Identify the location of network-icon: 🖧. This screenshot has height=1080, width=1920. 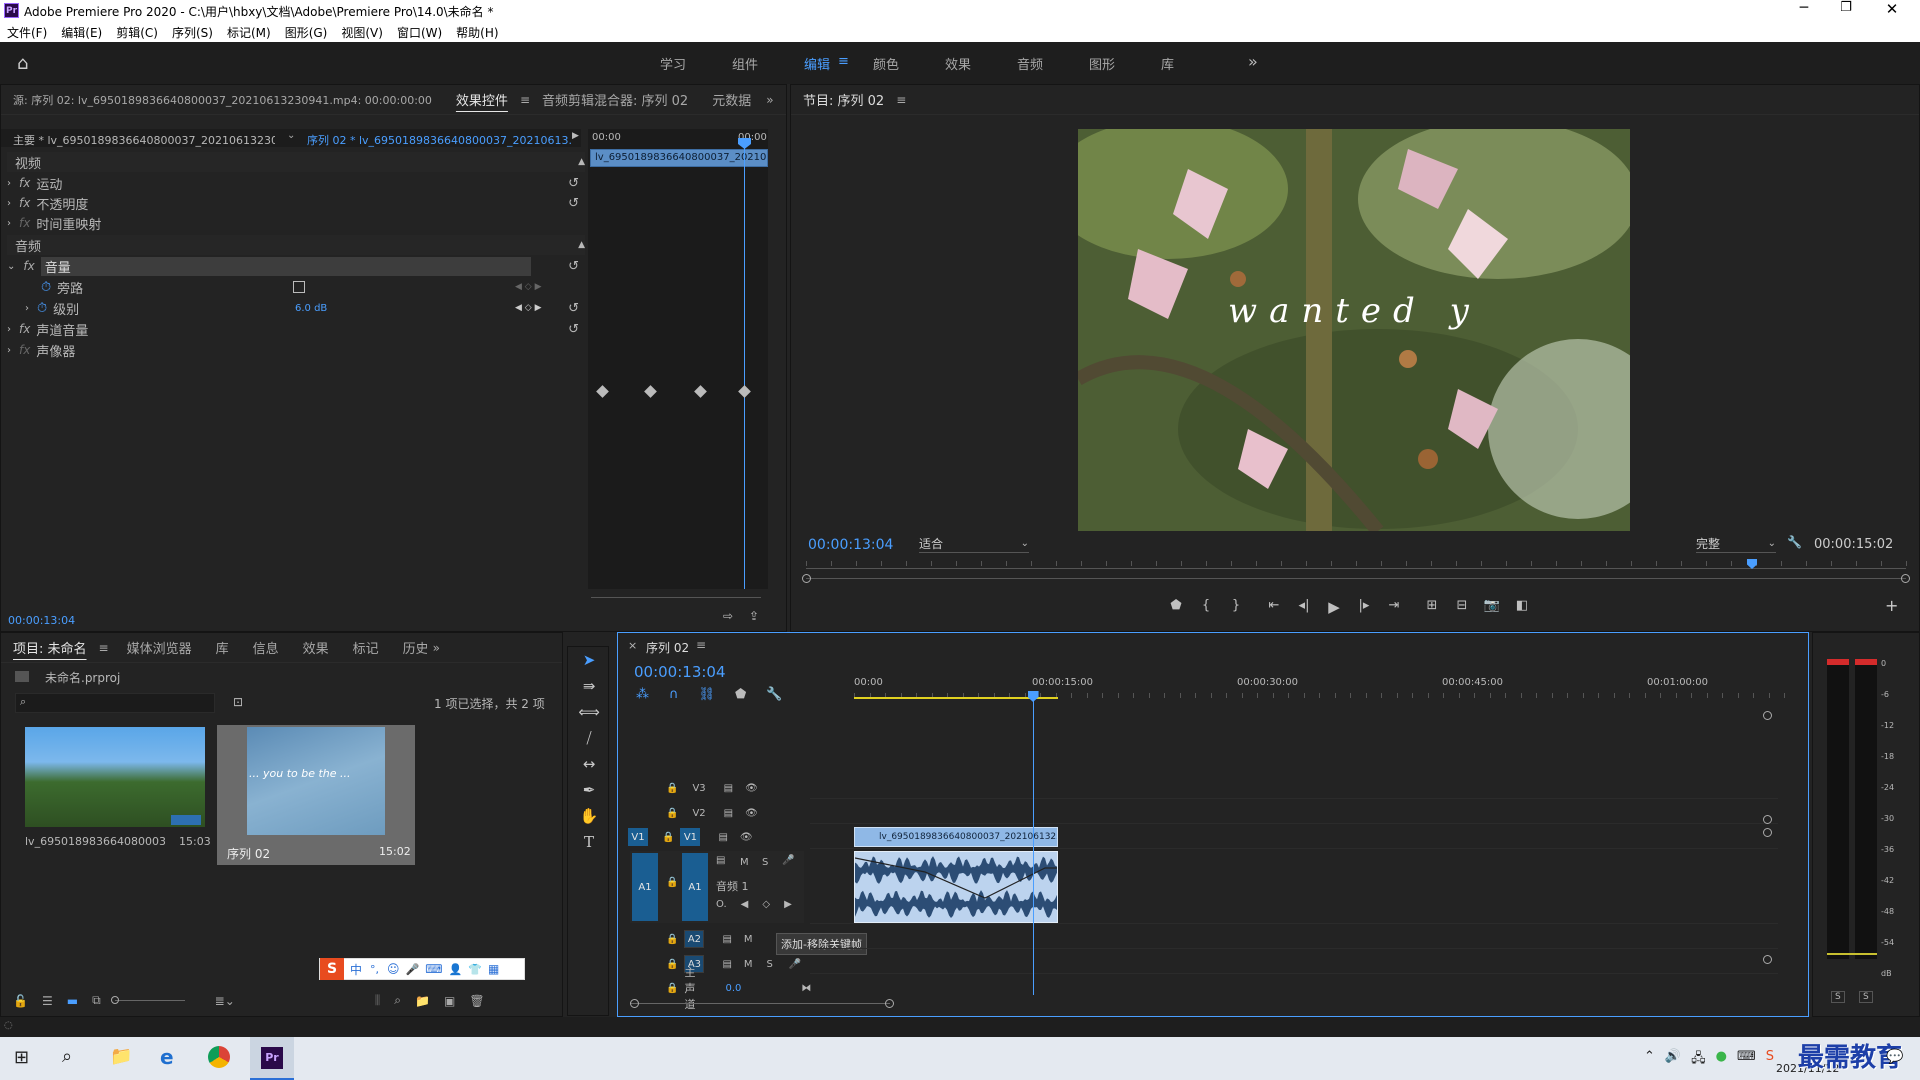
(1698, 1060).